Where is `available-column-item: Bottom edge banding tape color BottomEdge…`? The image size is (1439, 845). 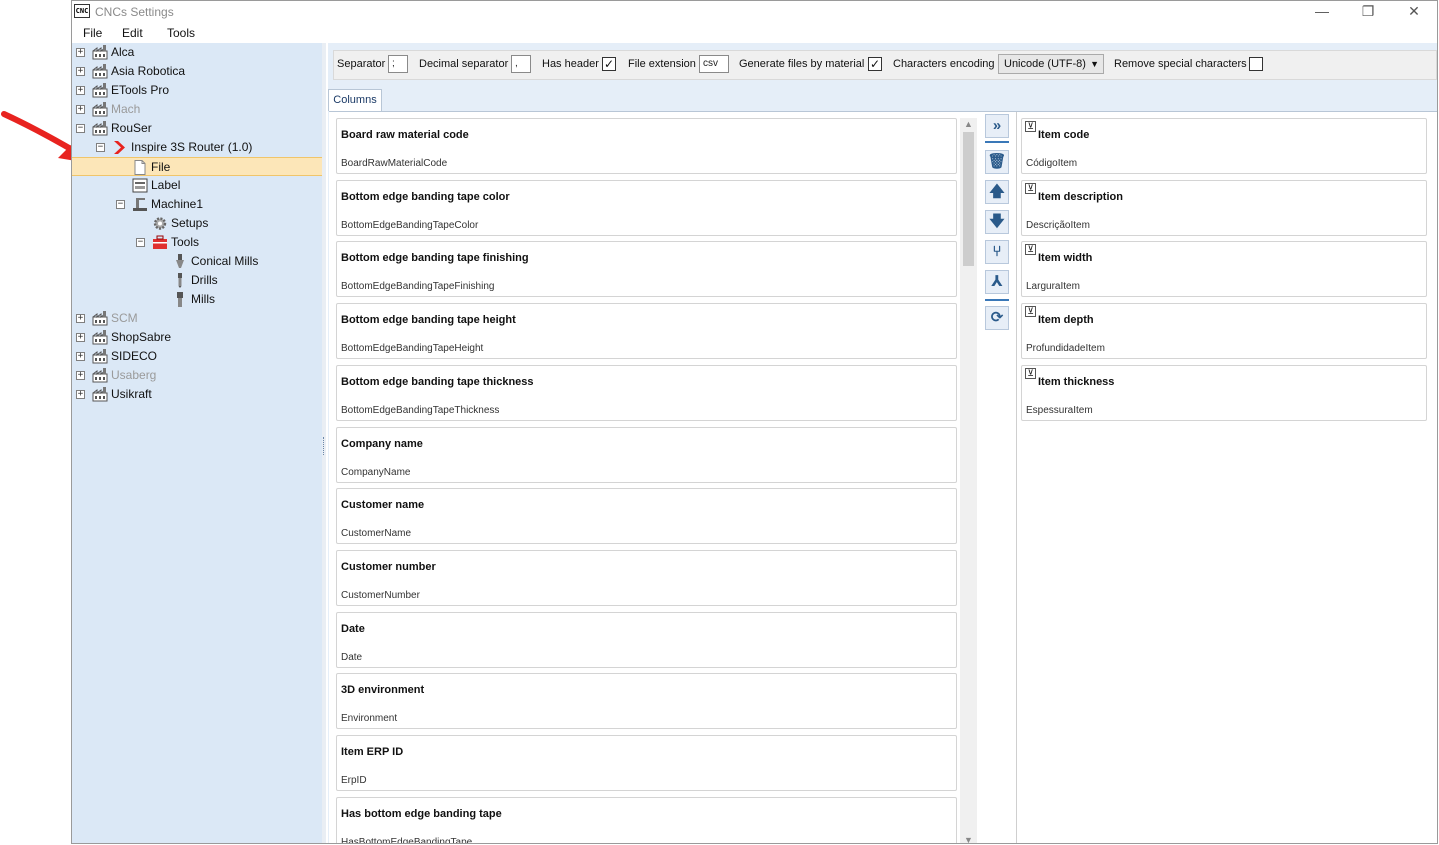
available-column-item: Bottom edge banding tape color BottomEdge… is located at coordinates (646, 207).